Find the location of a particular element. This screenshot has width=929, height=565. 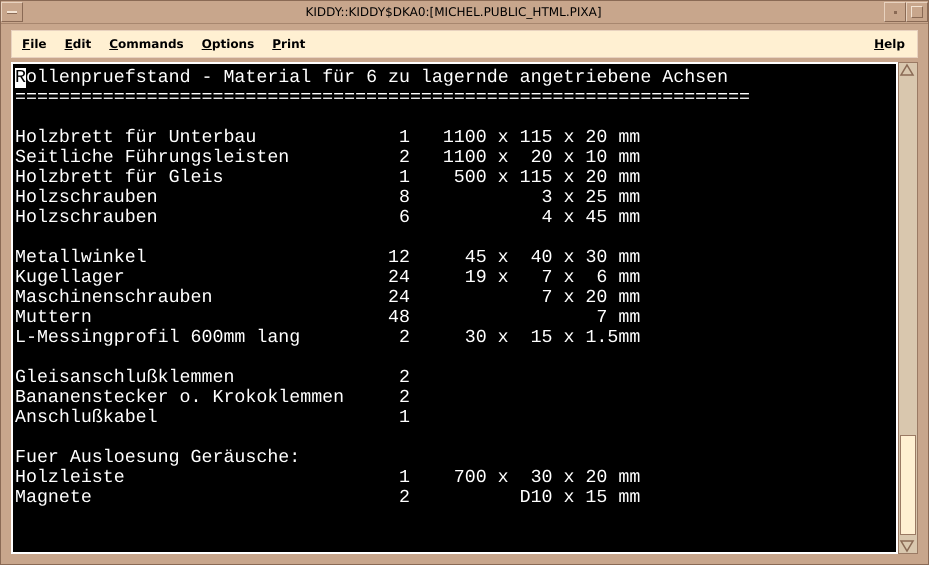

item-name: Maschinenschrauben is located at coordinates (114, 298).